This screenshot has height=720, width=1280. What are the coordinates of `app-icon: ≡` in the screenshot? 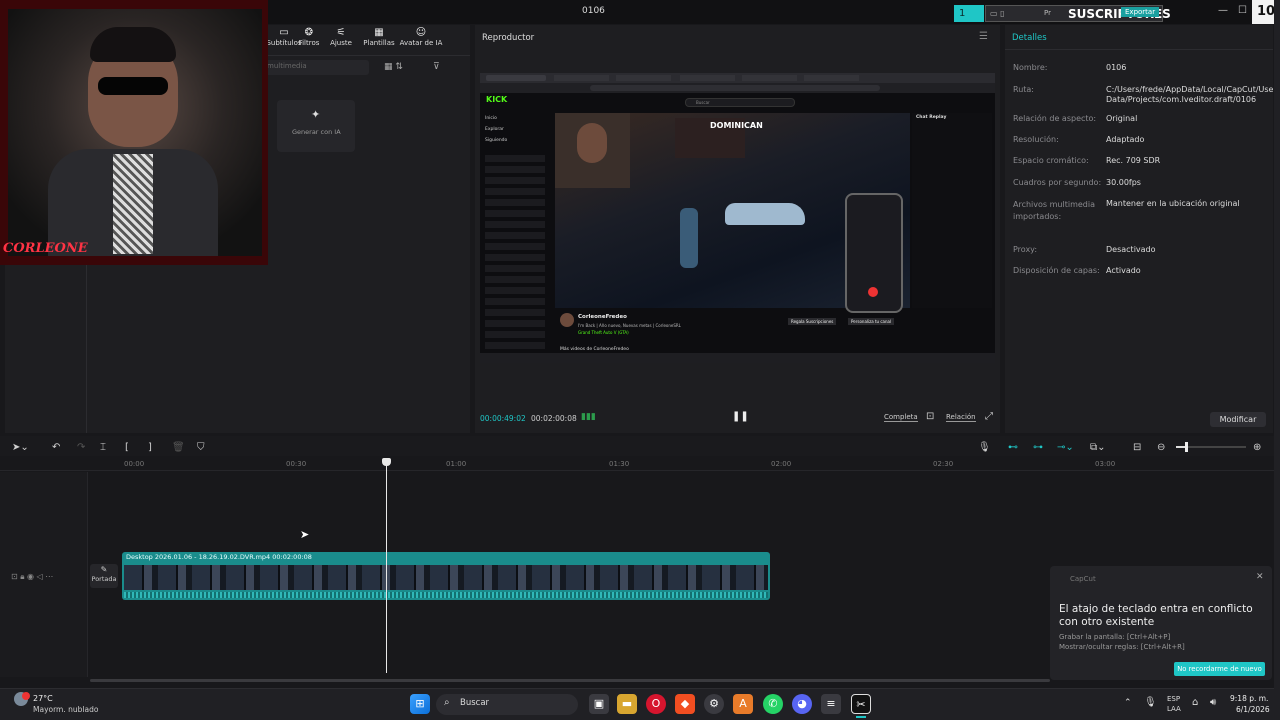 It's located at (831, 704).